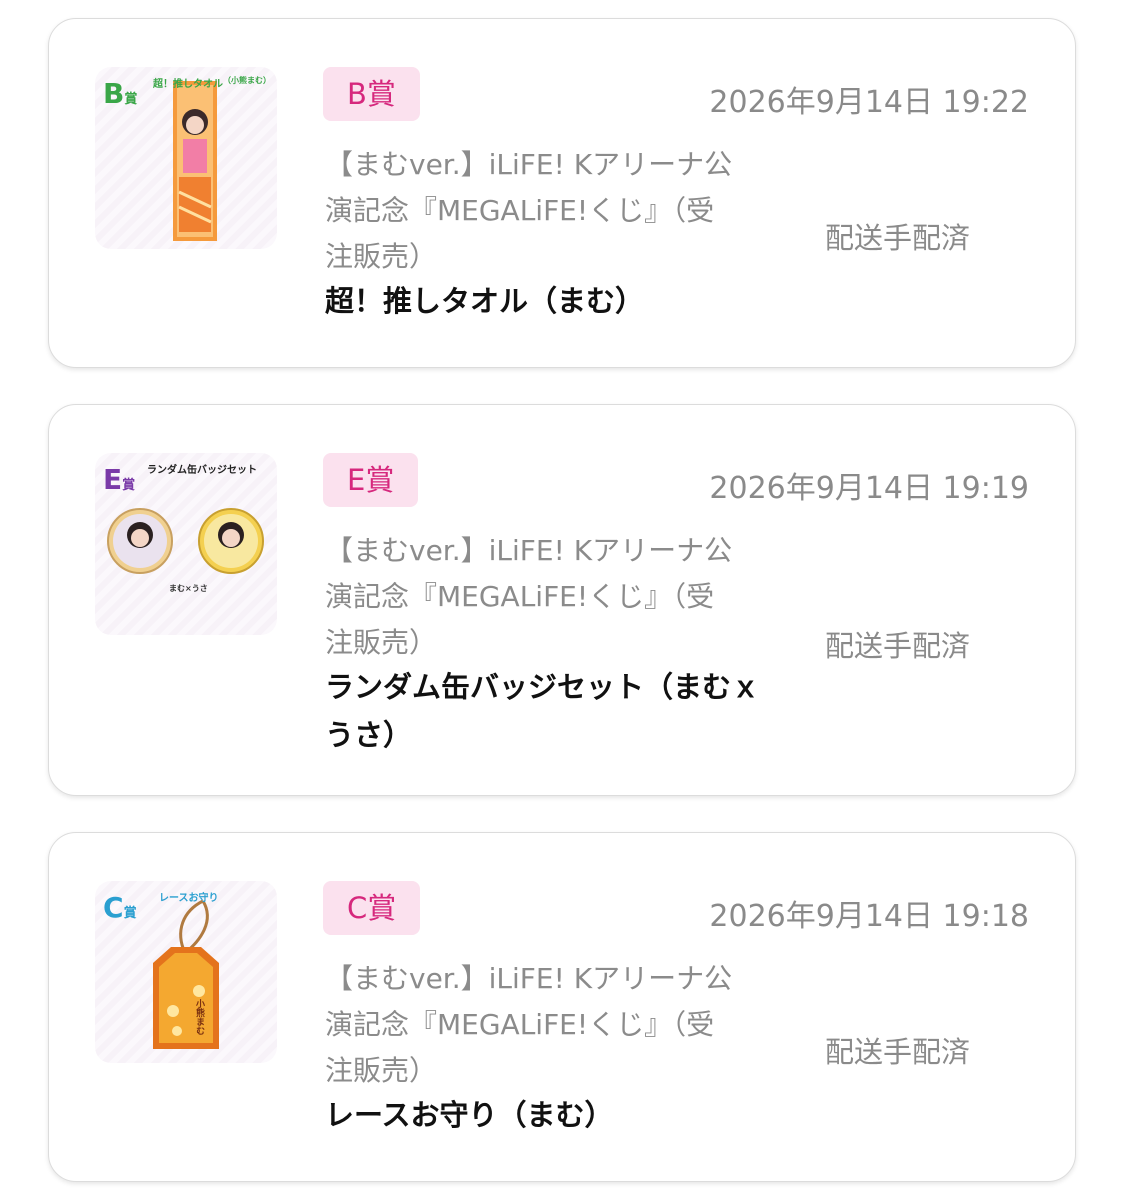 This screenshot has width=1124, height=1200. Describe the element at coordinates (247, 80) in the screenshot. I see `thumbnail-sublabel: （小熊まむ）` at that location.